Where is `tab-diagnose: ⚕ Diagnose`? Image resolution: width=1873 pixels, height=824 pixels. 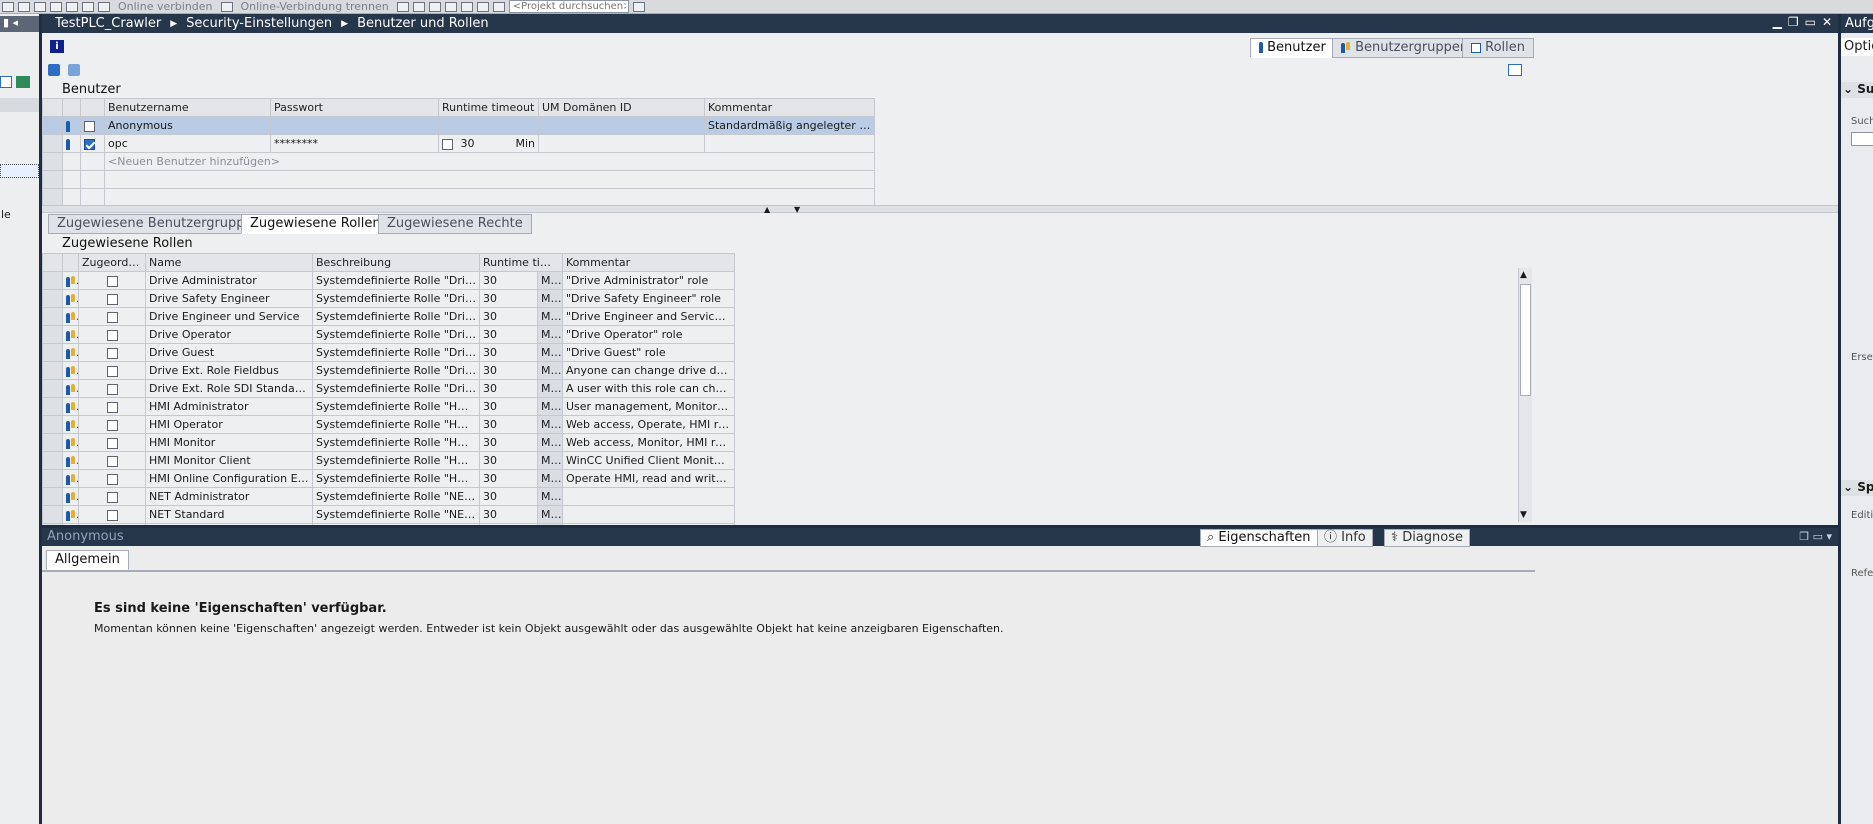
tab-diagnose: ⚕ Diagnose is located at coordinates (1427, 538).